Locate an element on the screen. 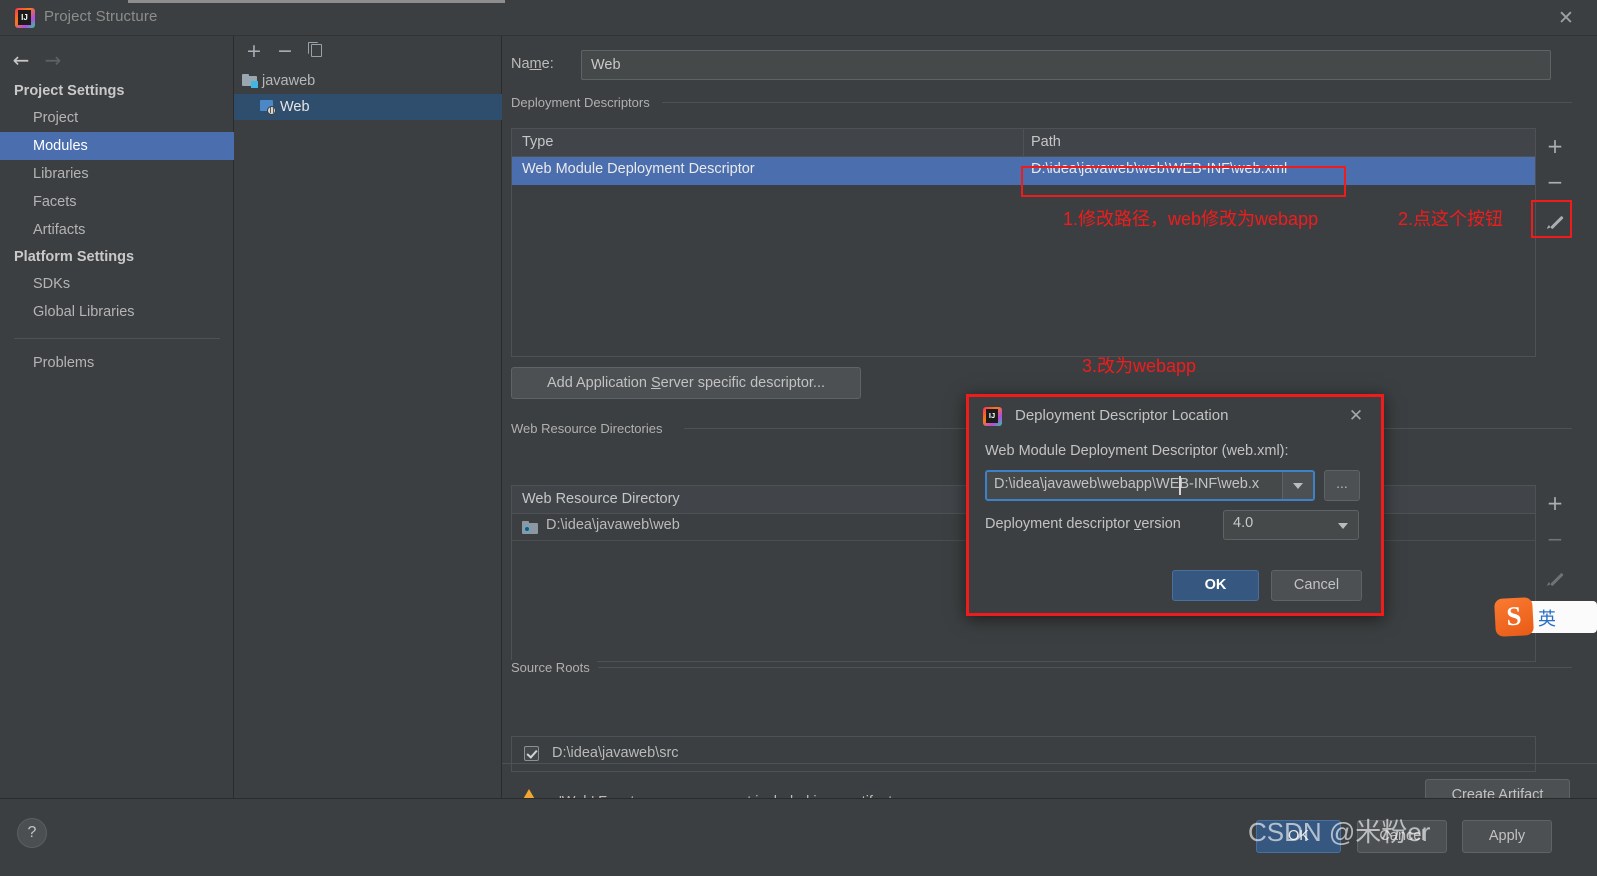  tree-item-web: Web is located at coordinates (368, 107).